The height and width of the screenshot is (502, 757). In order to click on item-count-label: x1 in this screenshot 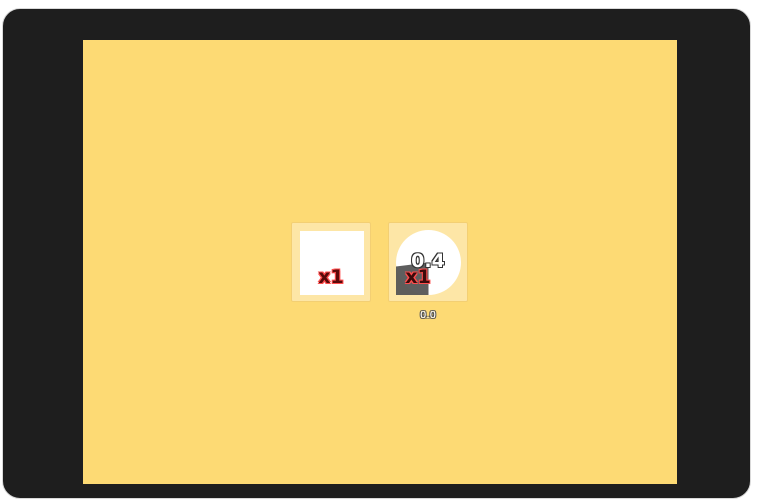, I will do `click(331, 277)`.